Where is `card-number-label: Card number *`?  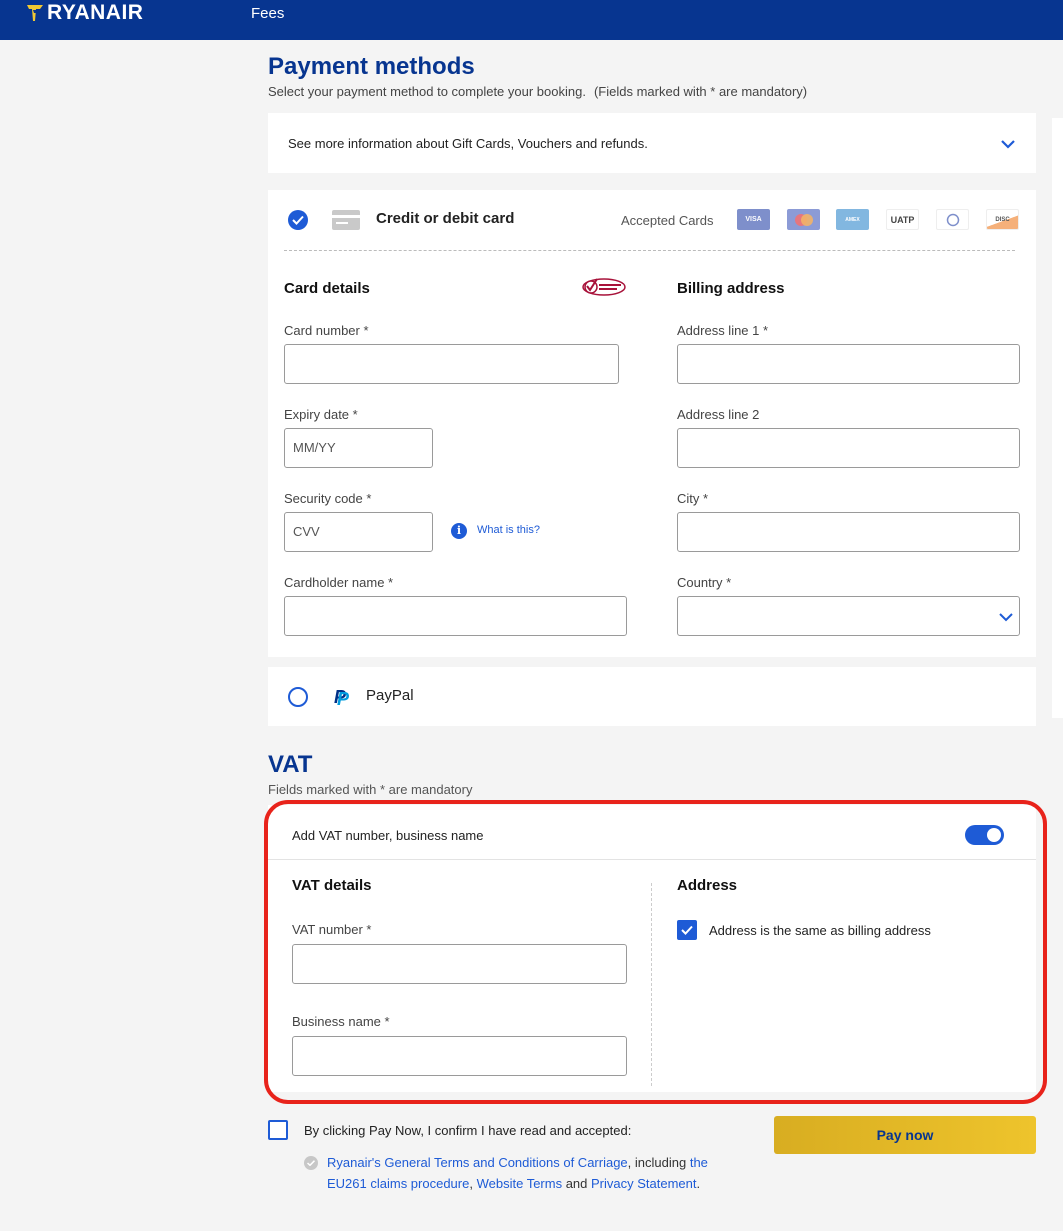
card-number-label: Card number * is located at coordinates (326, 330).